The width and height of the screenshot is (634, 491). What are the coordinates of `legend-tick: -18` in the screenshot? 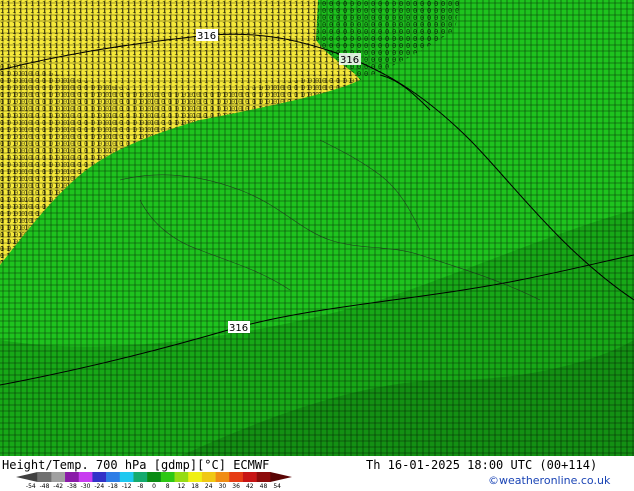 It's located at (113, 486).